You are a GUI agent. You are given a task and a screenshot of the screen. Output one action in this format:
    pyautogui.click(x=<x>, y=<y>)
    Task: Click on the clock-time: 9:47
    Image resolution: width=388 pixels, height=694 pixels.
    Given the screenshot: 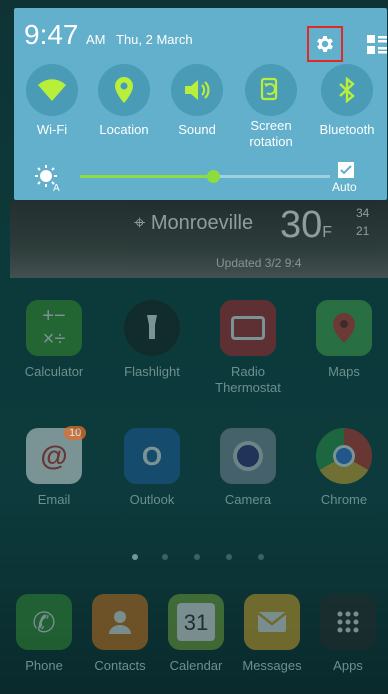 What is the action you would take?
    pyautogui.click(x=51, y=34)
    